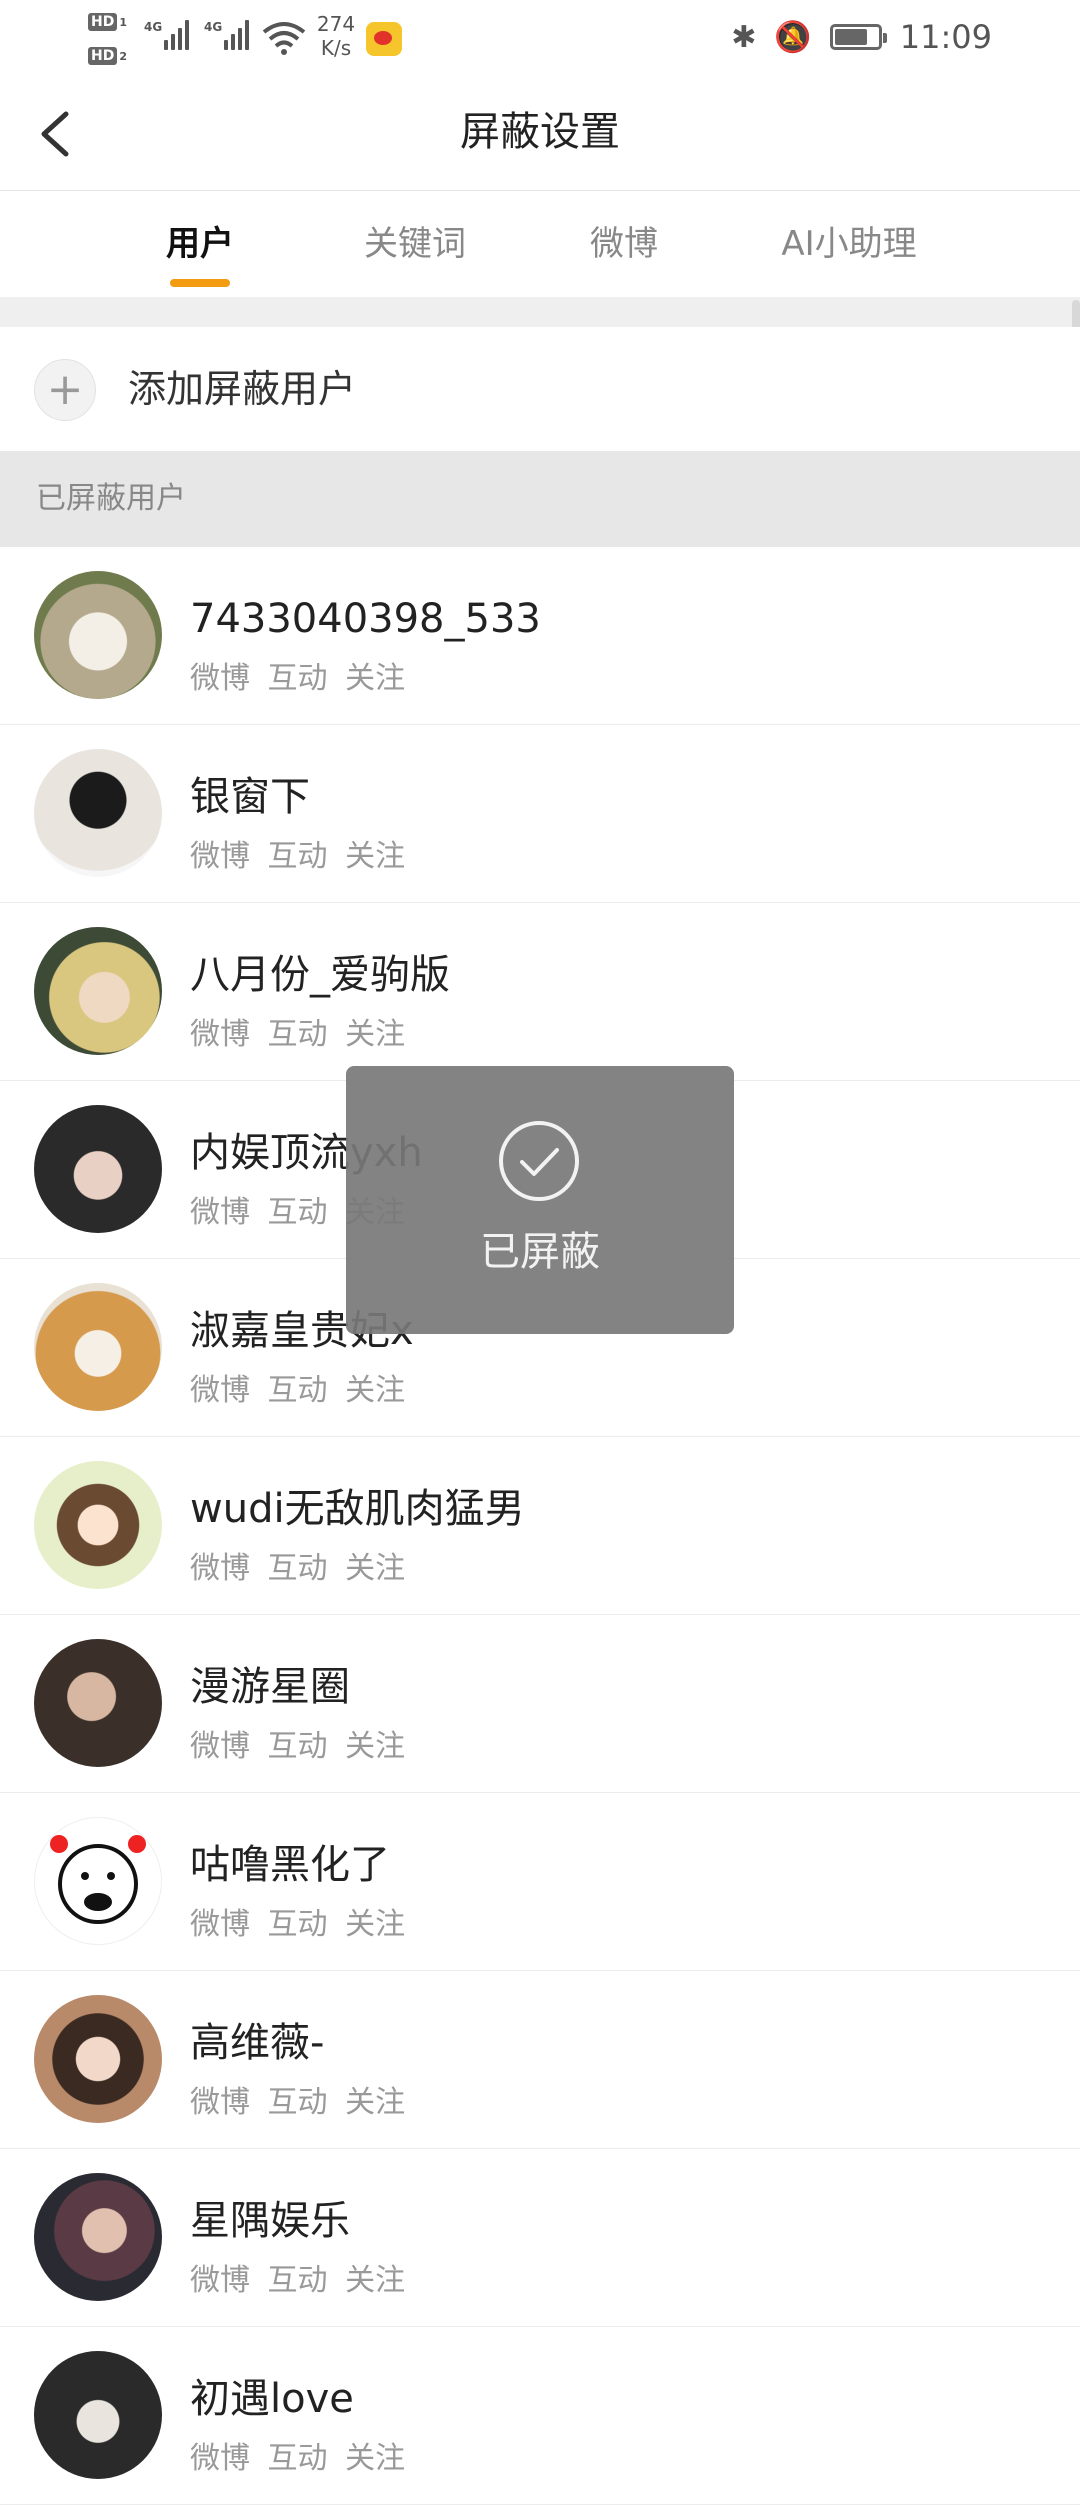 Image resolution: width=1080 pixels, height=2505 pixels. I want to click on list-item: 星隅娱乐 微博 互动 关注, so click(540, 2238).